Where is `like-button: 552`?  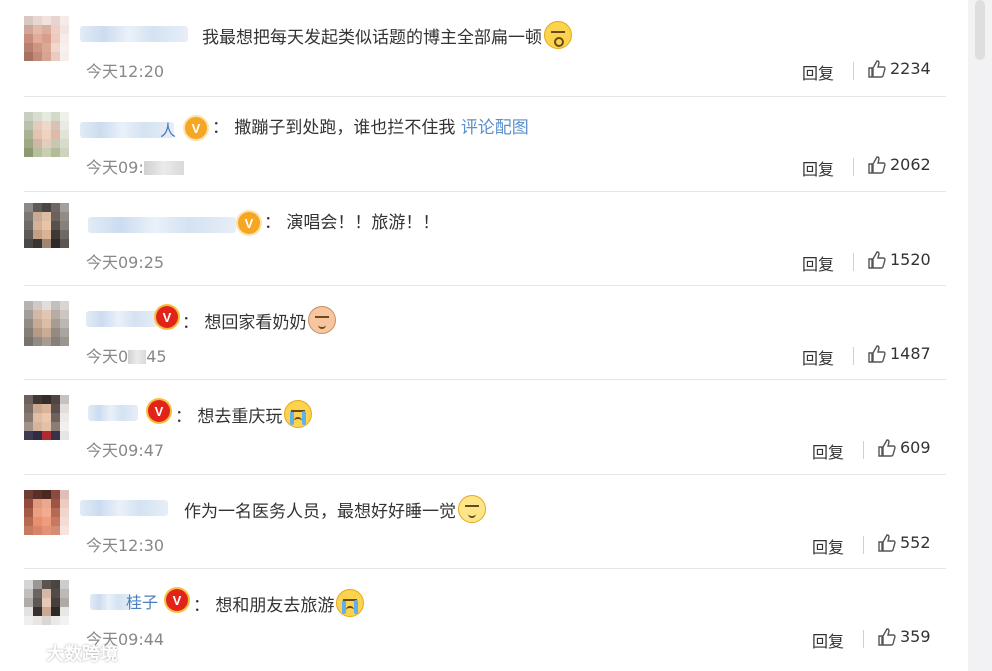
like-button: 552 is located at coordinates (904, 542).